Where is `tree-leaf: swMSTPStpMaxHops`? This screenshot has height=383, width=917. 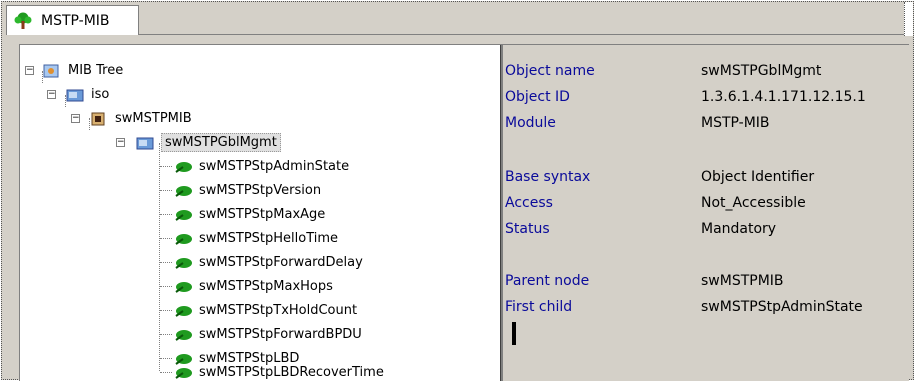
tree-leaf: swMSTPStpMaxHops is located at coordinates (176, 286).